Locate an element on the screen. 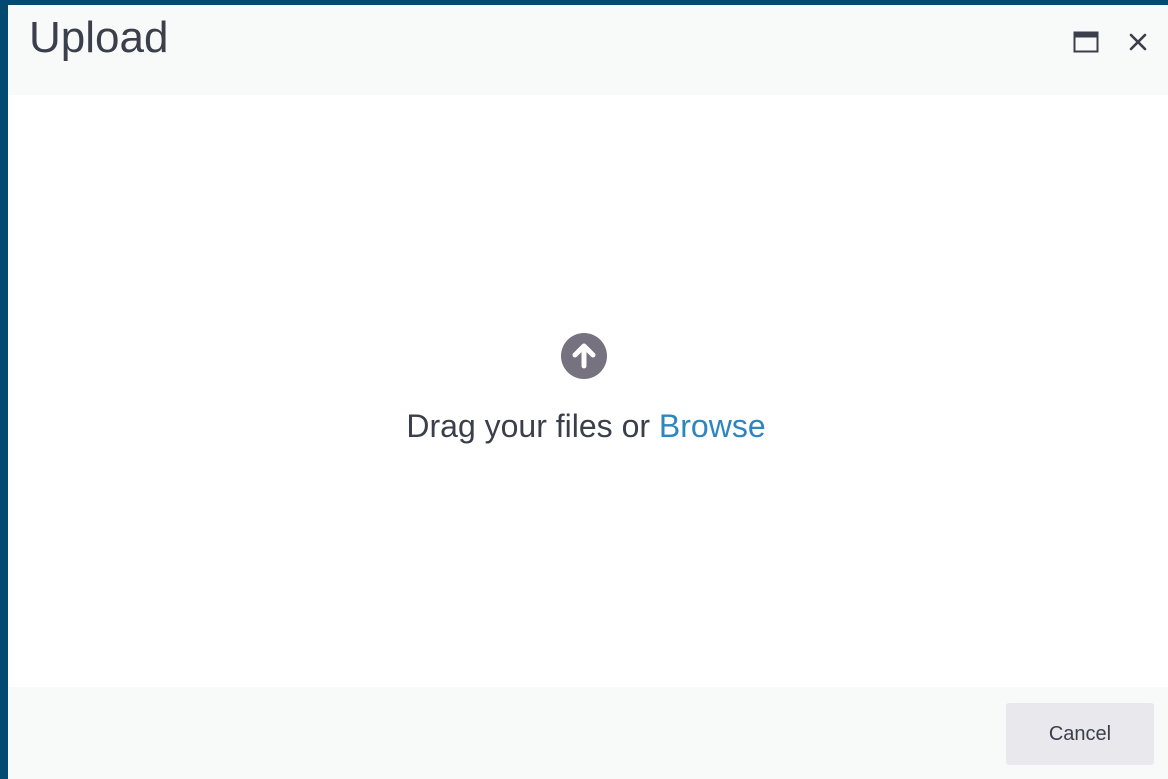 This screenshot has width=1168, height=779. drop-prompt: Drag your files or Browse is located at coordinates (586, 426).